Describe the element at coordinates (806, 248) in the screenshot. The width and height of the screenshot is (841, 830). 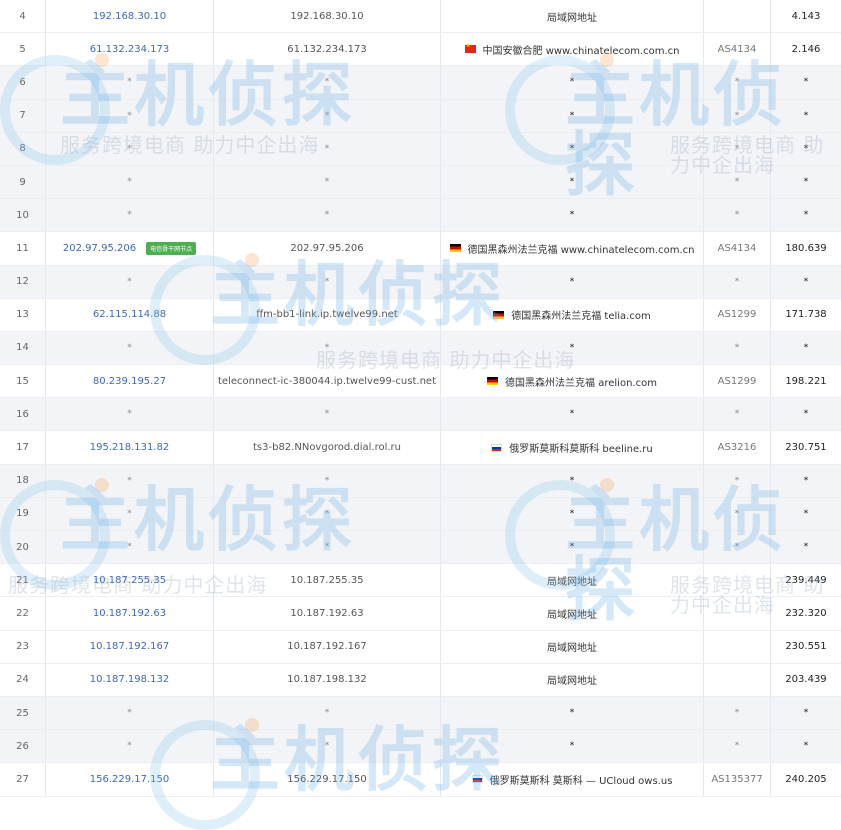
I see `latency-text: 180.639` at that location.